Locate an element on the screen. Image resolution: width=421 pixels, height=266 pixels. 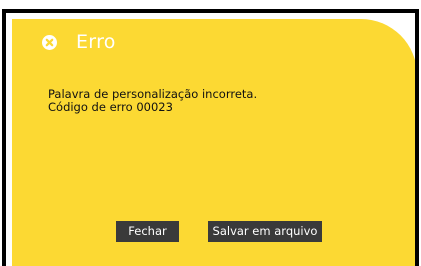
error-code-text: Código de erro 00023 is located at coordinates (110, 107).